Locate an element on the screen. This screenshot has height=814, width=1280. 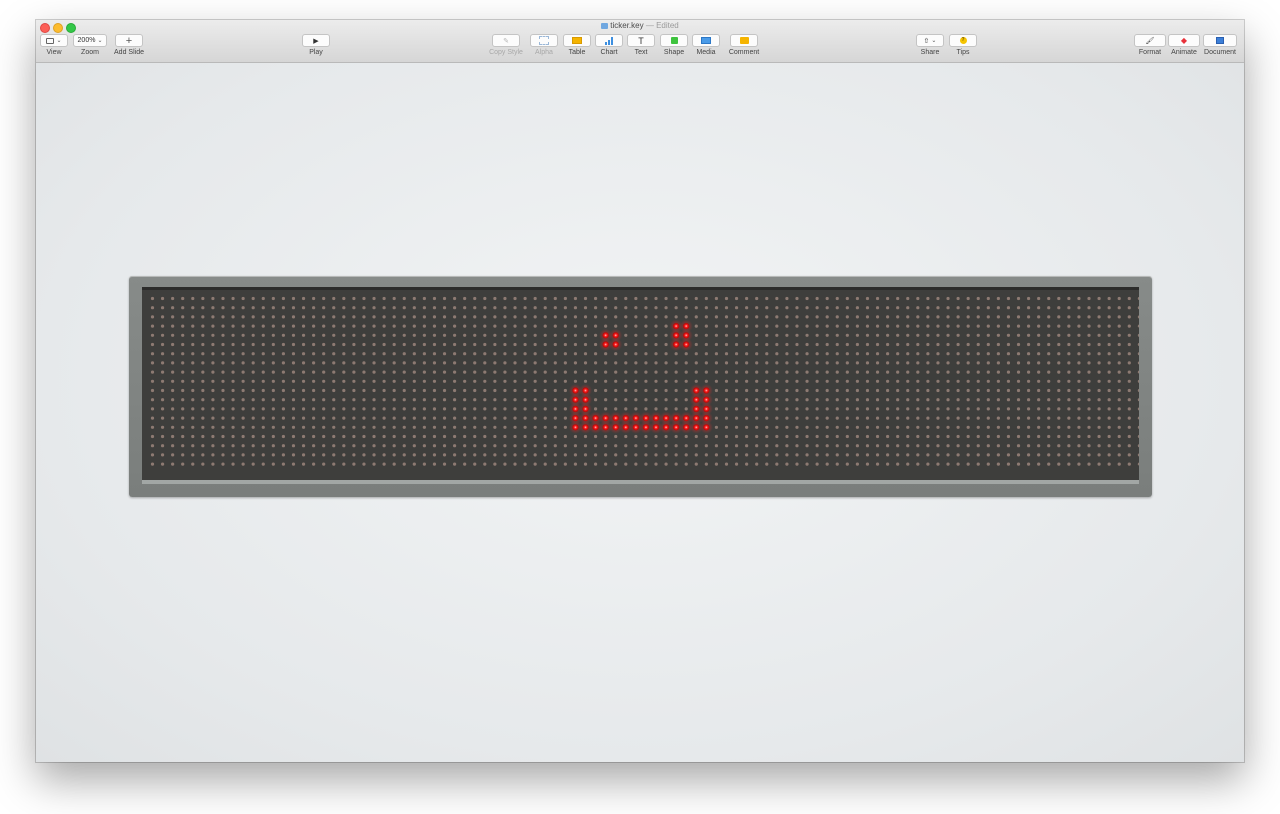
media-tool: Media is located at coordinates (706, 45).